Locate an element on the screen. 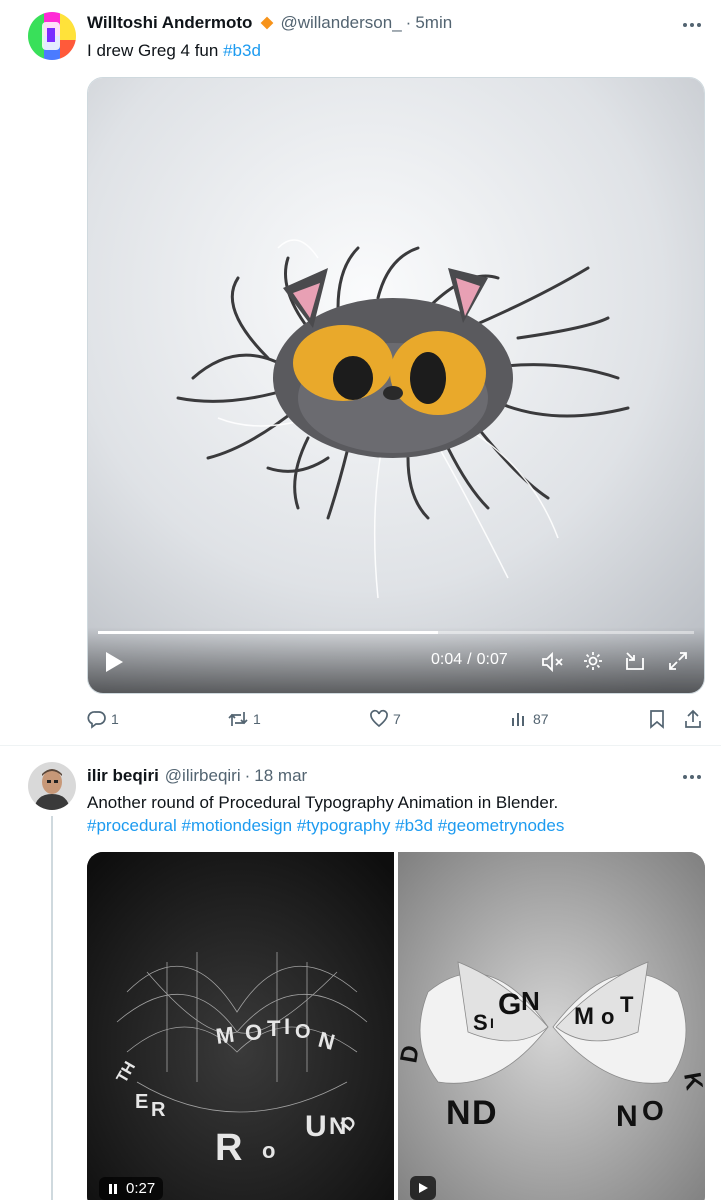  mute-icon is located at coordinates (552, 664).